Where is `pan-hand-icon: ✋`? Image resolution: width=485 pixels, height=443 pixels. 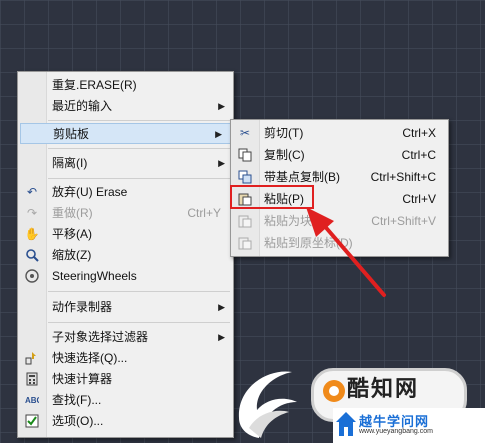
pan-hand-icon: ✋ is located at coordinates (32, 234).